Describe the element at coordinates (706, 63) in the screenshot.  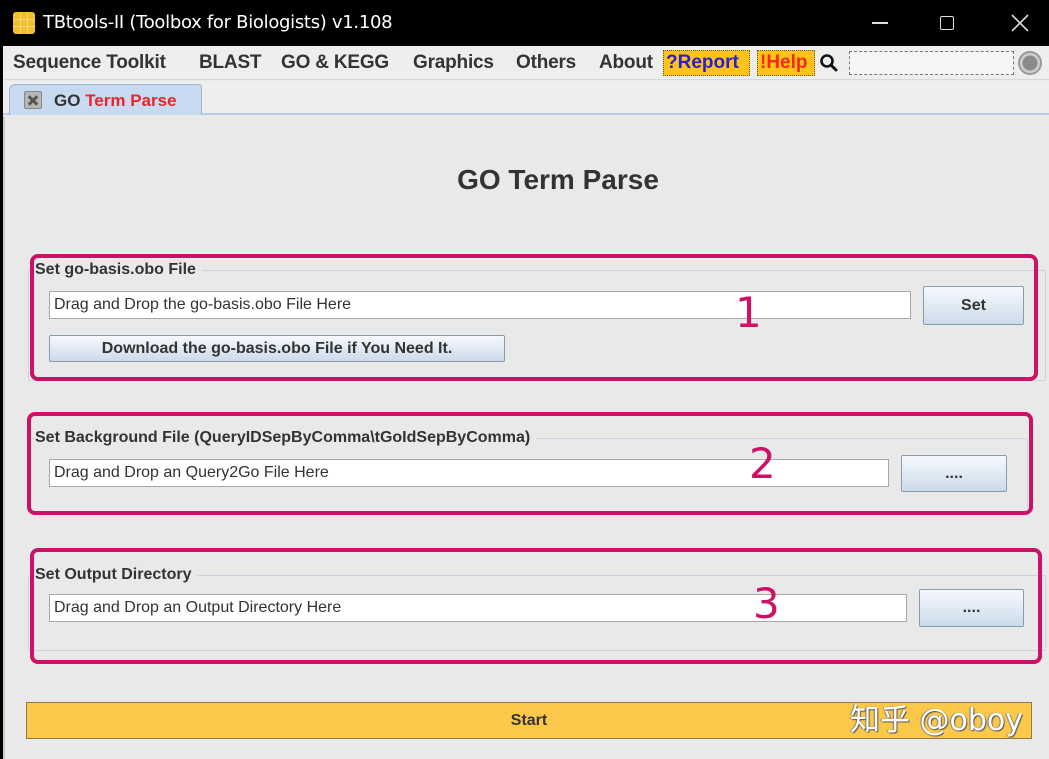
I see `report-button: ?Report` at that location.